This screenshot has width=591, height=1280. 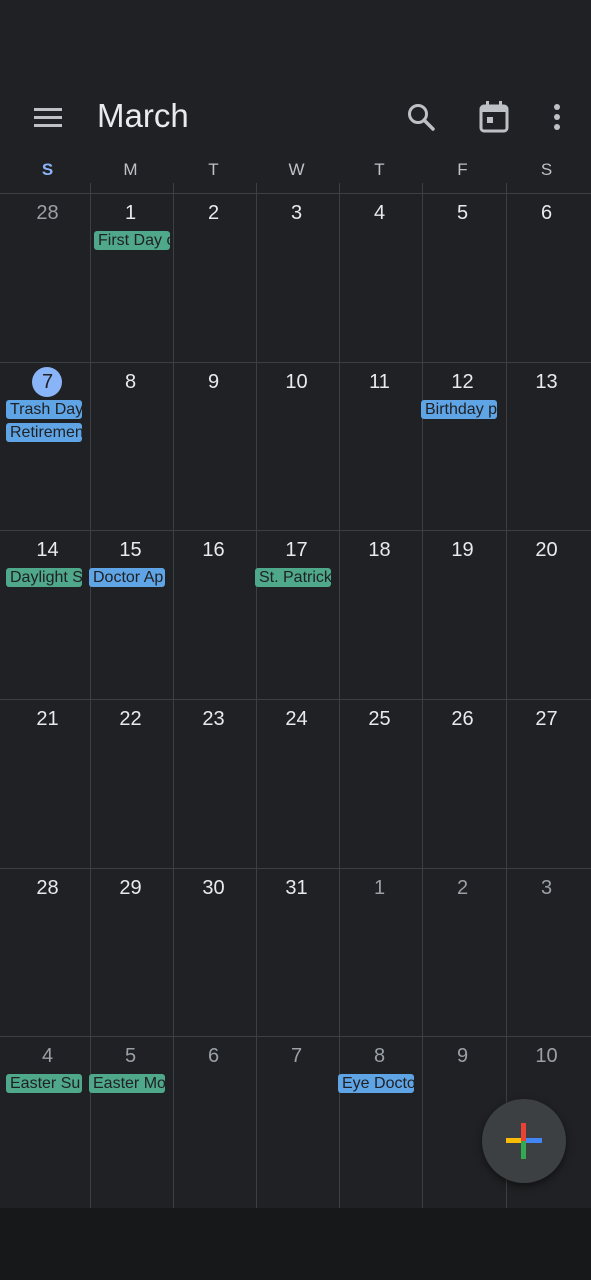 What do you see at coordinates (379, 446) in the screenshot?
I see `day-cell: 11` at bounding box center [379, 446].